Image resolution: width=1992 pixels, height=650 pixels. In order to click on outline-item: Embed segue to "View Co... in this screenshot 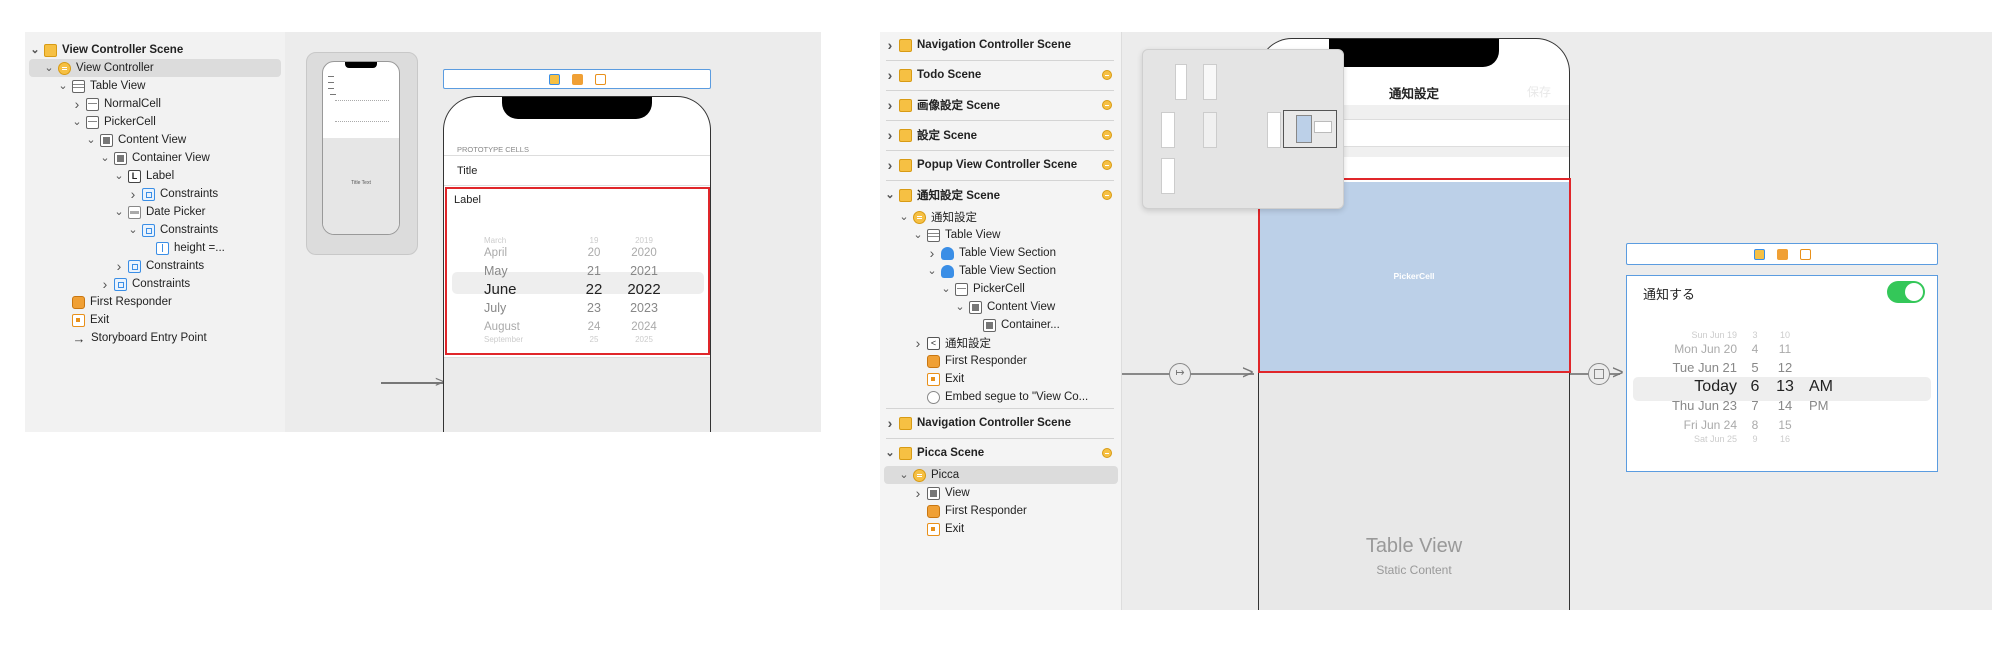, I will do `click(1000, 397)`.